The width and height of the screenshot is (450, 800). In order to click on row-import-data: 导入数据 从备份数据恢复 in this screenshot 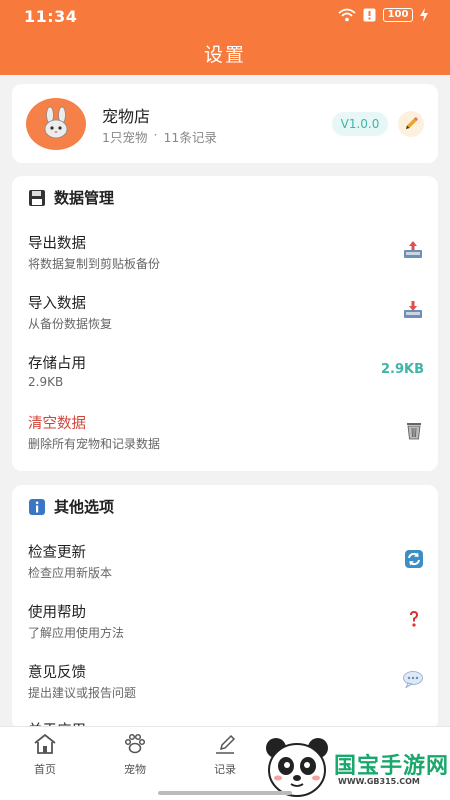, I will do `click(225, 320)`.